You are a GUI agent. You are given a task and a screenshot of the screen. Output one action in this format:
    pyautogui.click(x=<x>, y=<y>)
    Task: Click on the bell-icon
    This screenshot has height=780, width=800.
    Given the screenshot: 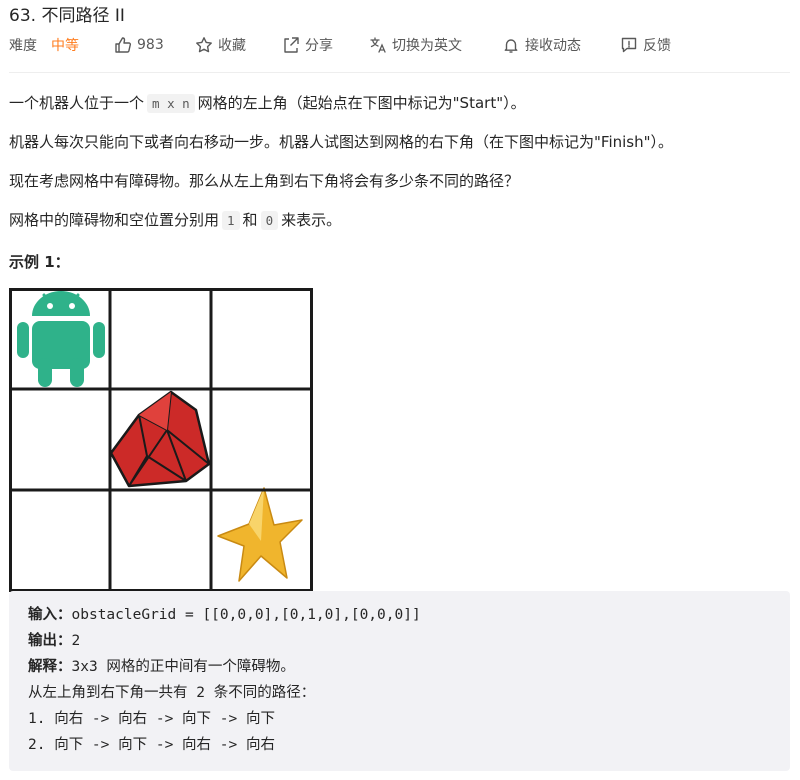 What is the action you would take?
    pyautogui.click(x=511, y=45)
    